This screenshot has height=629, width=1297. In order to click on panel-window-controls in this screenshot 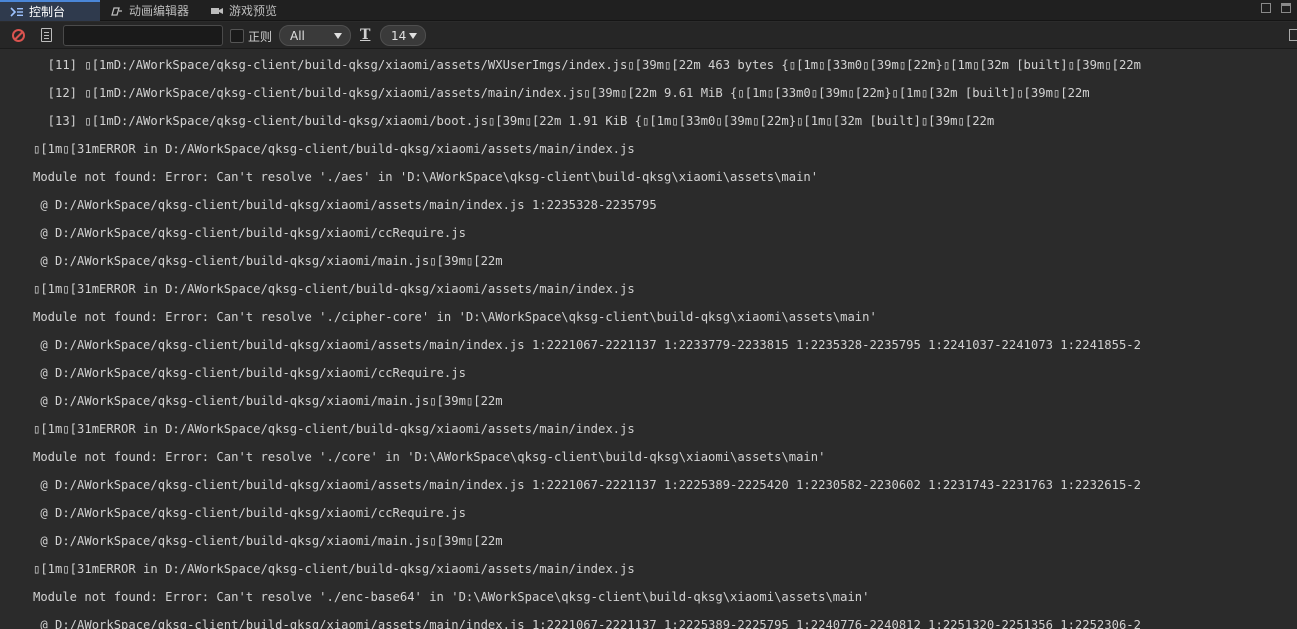, I will do `click(1276, 8)`.